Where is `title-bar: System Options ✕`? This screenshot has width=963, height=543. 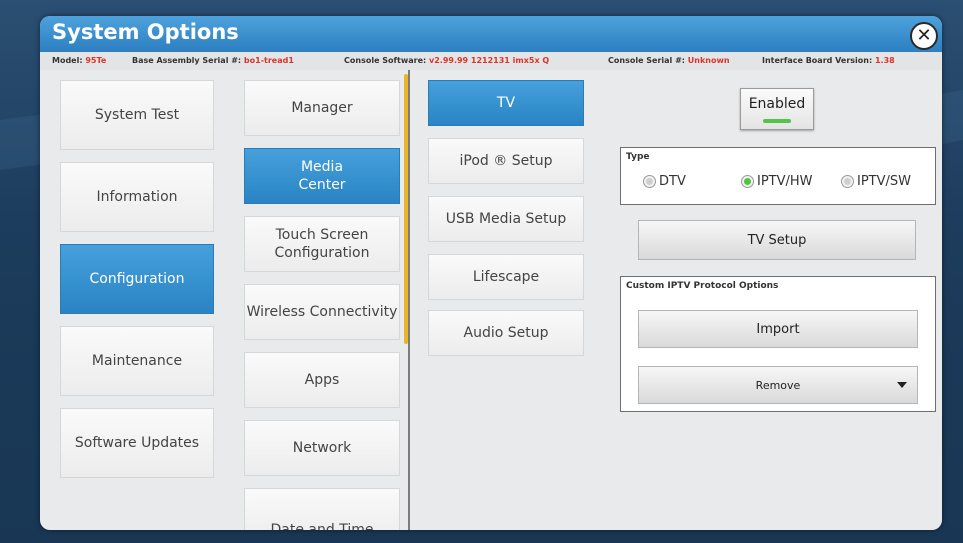
title-bar: System Options ✕ is located at coordinates (491, 34).